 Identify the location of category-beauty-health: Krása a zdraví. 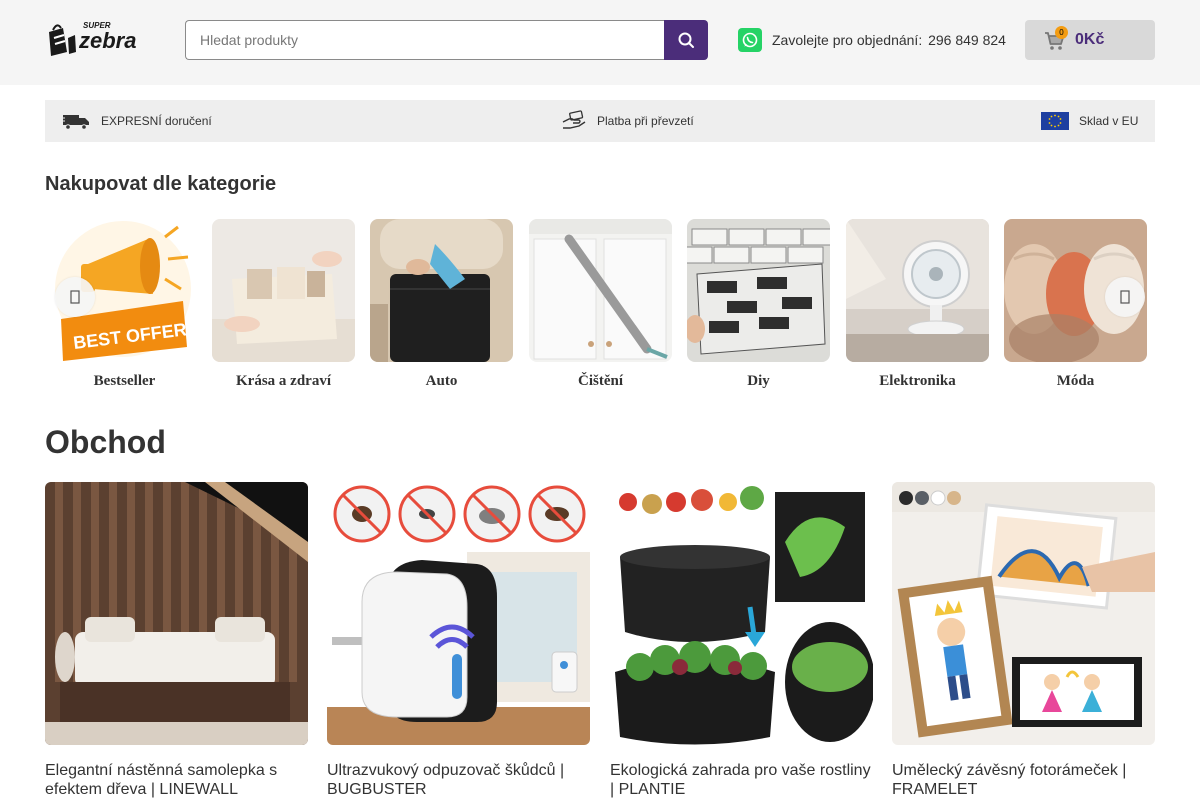
(283, 306).